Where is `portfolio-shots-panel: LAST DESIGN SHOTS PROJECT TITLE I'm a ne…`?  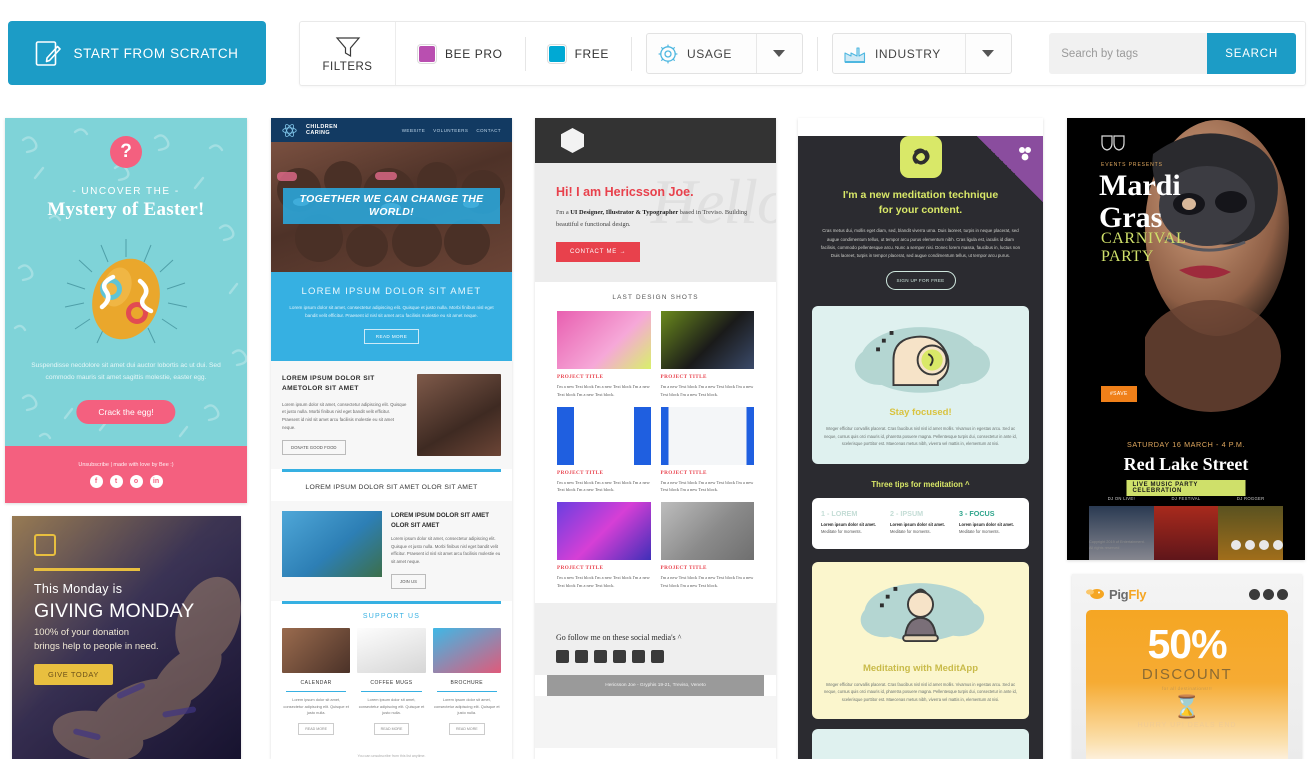
portfolio-shots-panel: LAST DESIGN SHOTS PROJECT TITLE I'm a ne… is located at coordinates (655, 442).